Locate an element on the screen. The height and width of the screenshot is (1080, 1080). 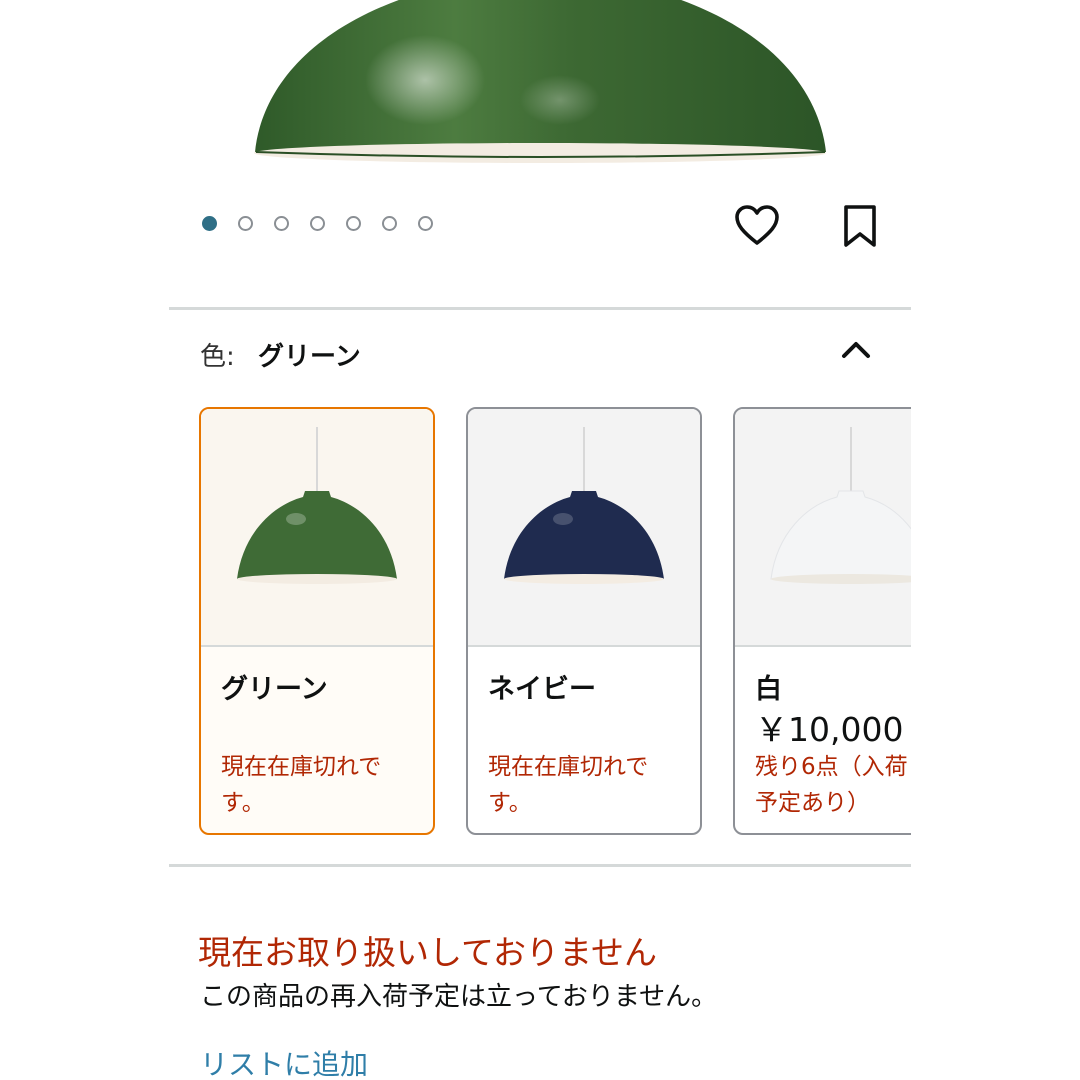
add-to-list-link: リストに追加 is located at coordinates (284, 1061).